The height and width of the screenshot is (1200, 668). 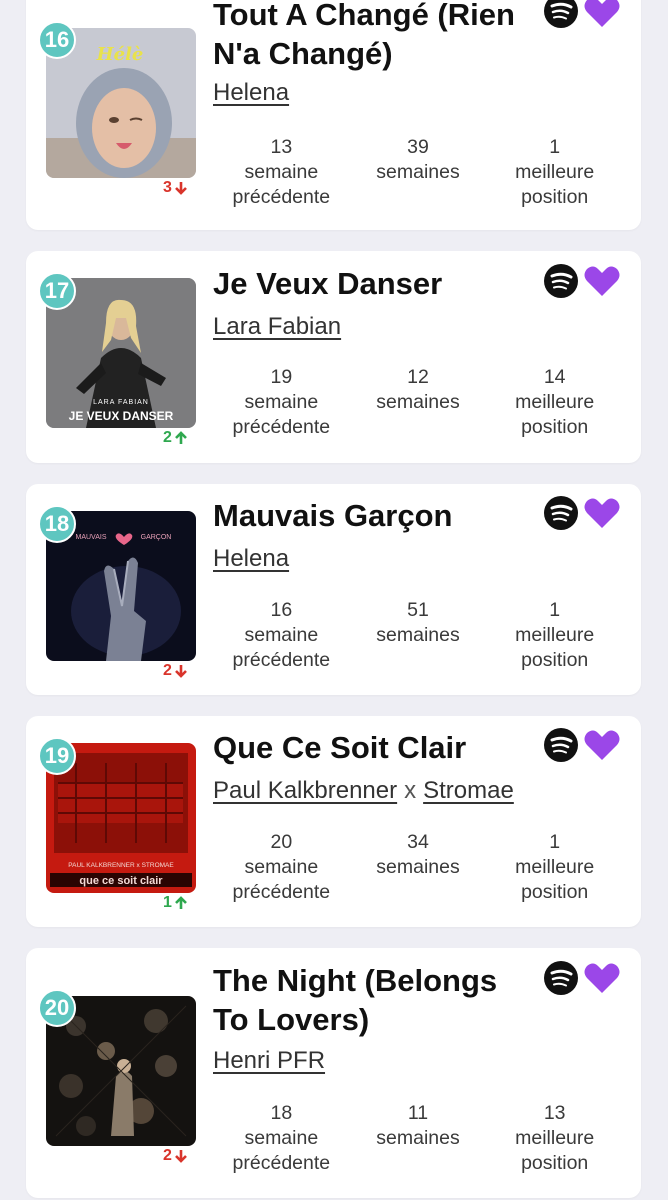 What do you see at coordinates (373, 747) in the screenshot?
I see `song-title: Que Ce Soit Clair` at bounding box center [373, 747].